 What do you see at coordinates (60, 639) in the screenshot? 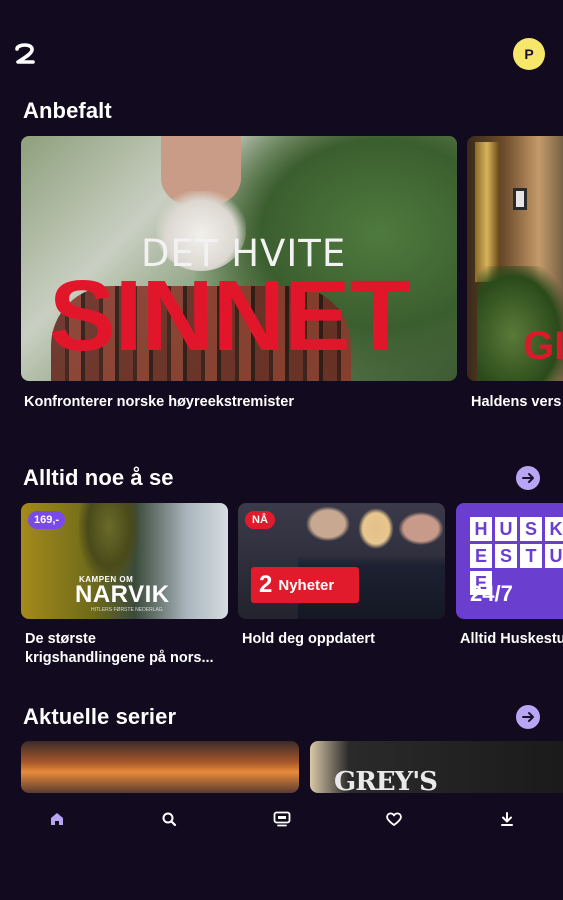
I see `narvik-caption-line1: De største` at bounding box center [60, 639].